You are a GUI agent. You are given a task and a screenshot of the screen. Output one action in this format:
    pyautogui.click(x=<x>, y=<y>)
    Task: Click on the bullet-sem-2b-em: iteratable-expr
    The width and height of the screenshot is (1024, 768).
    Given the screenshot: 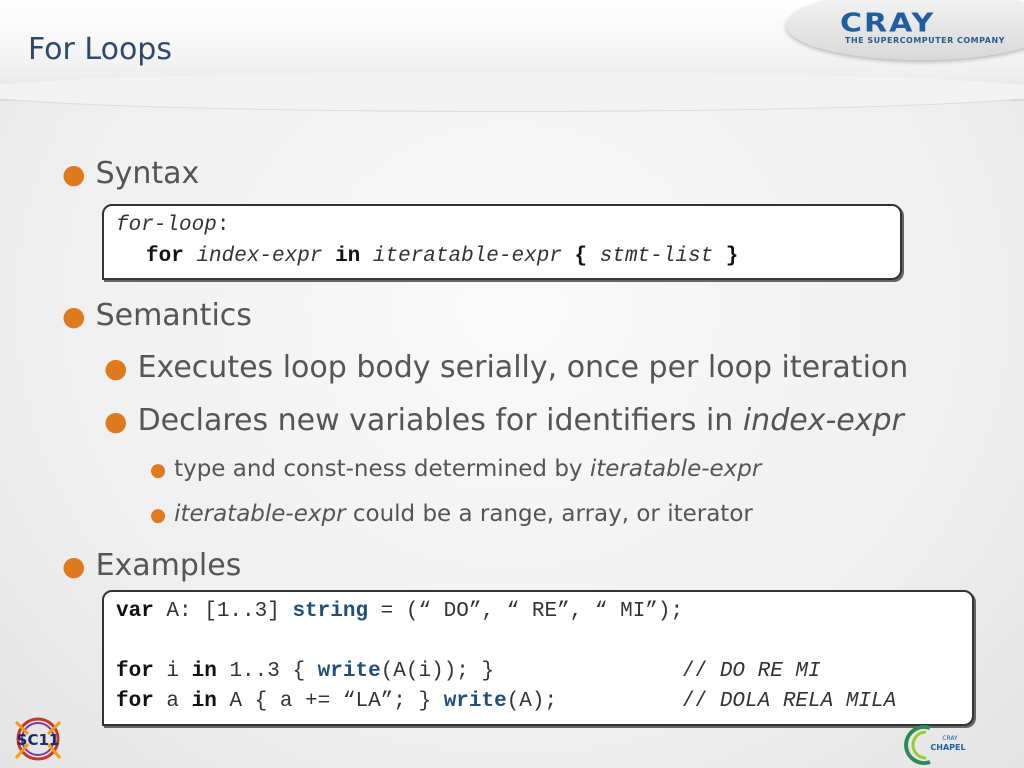 What is the action you would take?
    pyautogui.click(x=260, y=514)
    